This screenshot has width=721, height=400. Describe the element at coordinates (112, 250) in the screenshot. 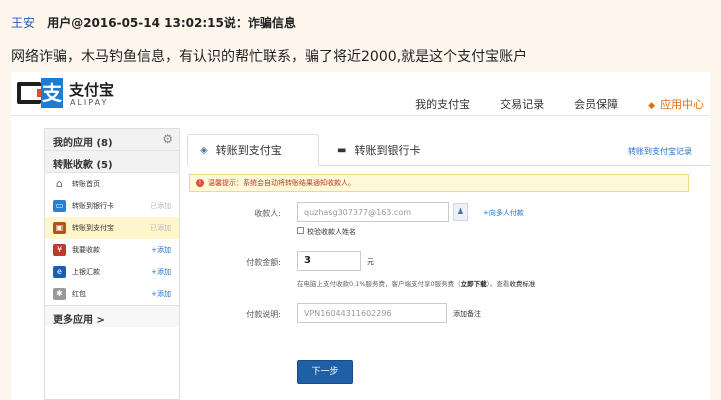

I see `sidebar-item-collect: ¥ 我要收款 +添加` at that location.